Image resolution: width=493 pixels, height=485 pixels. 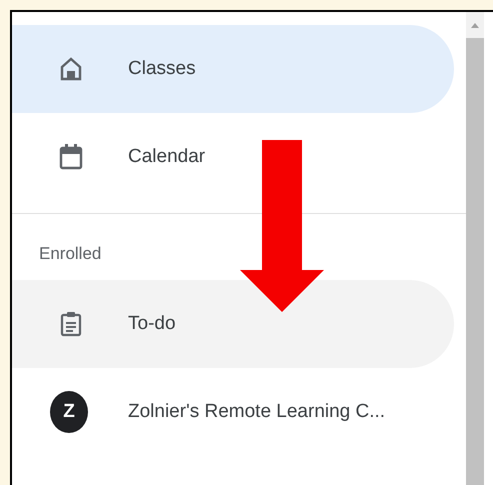 What do you see at coordinates (475, 25) in the screenshot?
I see `scroll-up-icon` at bounding box center [475, 25].